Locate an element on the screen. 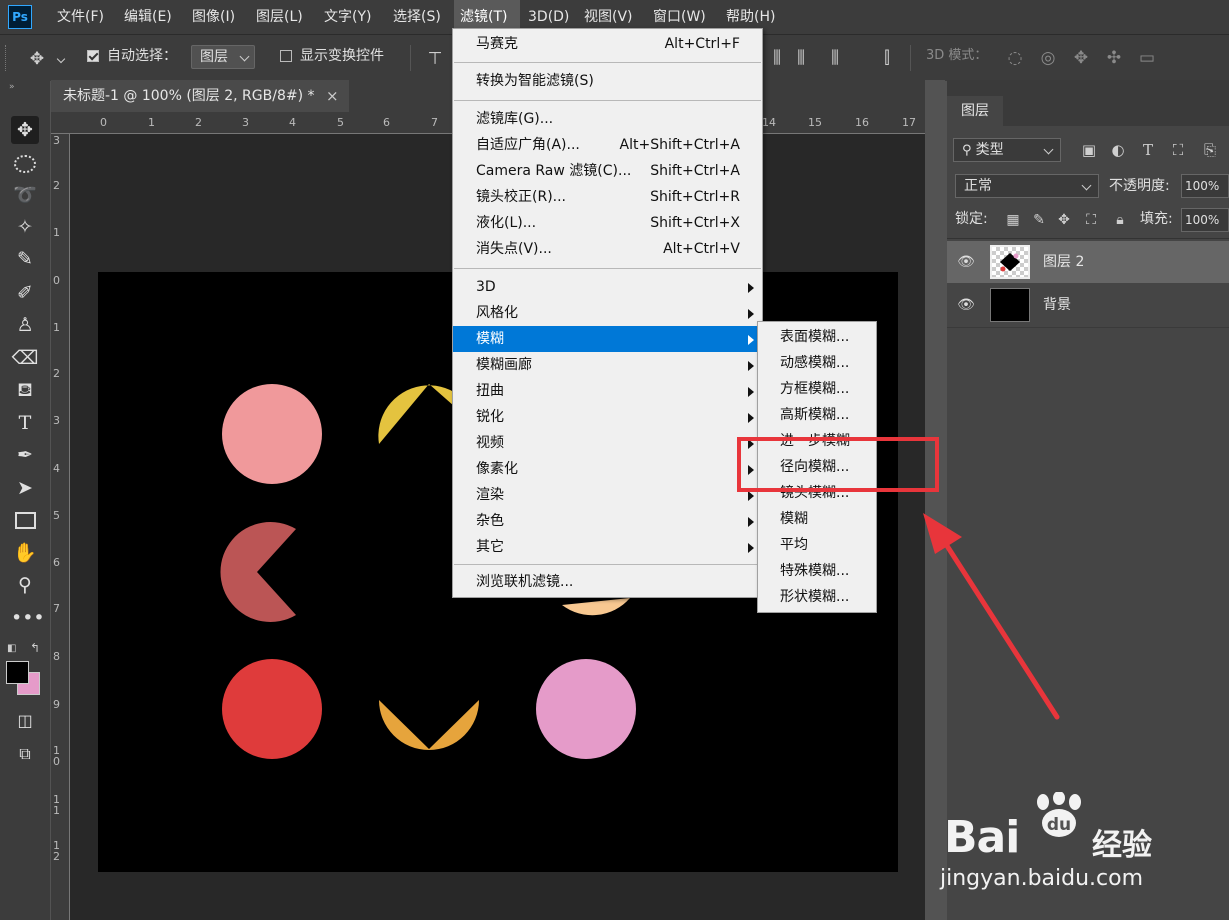 The image size is (1229, 920). opacity-input: 100% is located at coordinates (1205, 186).